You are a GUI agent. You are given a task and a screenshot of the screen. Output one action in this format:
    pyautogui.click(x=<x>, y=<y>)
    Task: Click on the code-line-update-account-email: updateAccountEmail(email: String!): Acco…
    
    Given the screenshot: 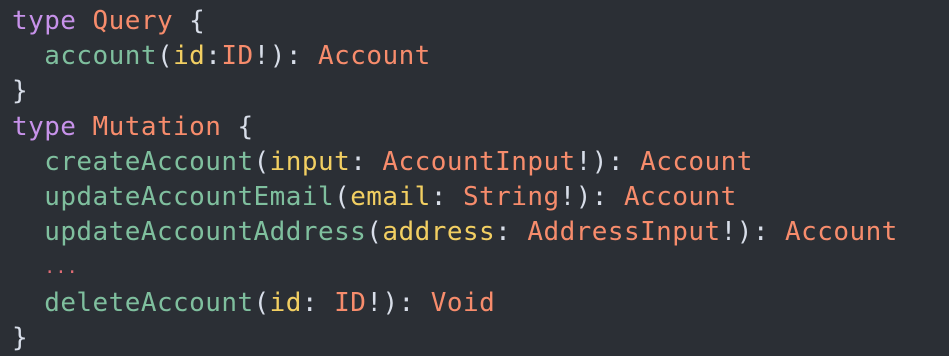 What is the action you would take?
    pyautogui.click(x=480, y=197)
    